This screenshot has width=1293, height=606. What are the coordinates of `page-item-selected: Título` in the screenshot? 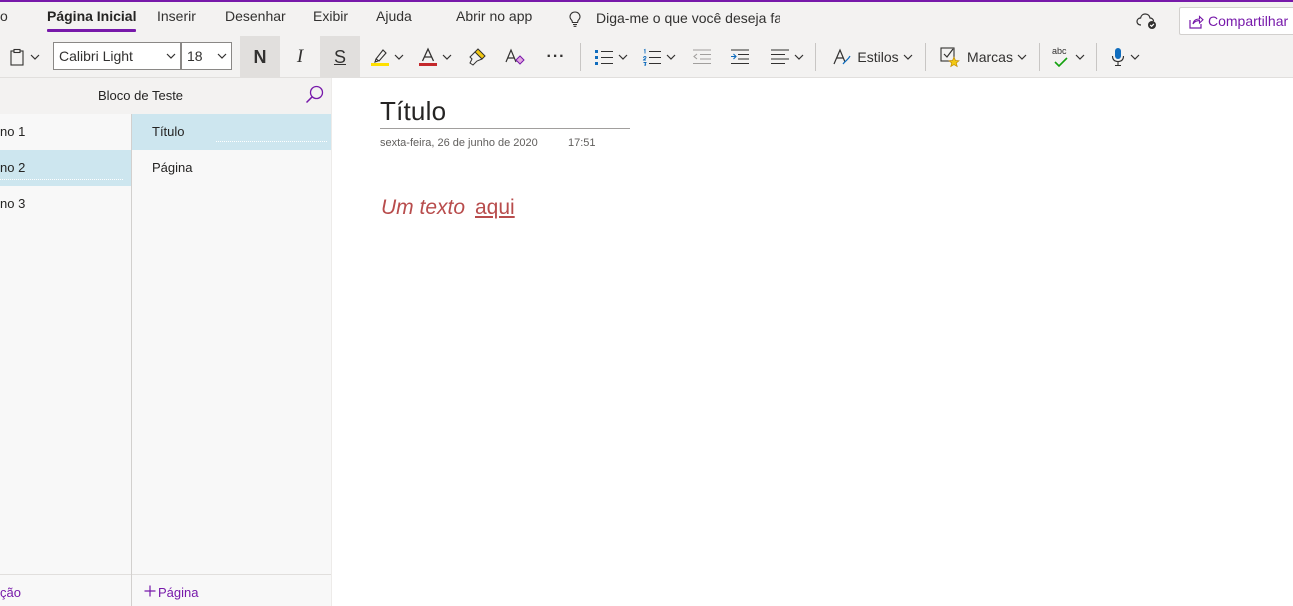 It's located at (231, 132).